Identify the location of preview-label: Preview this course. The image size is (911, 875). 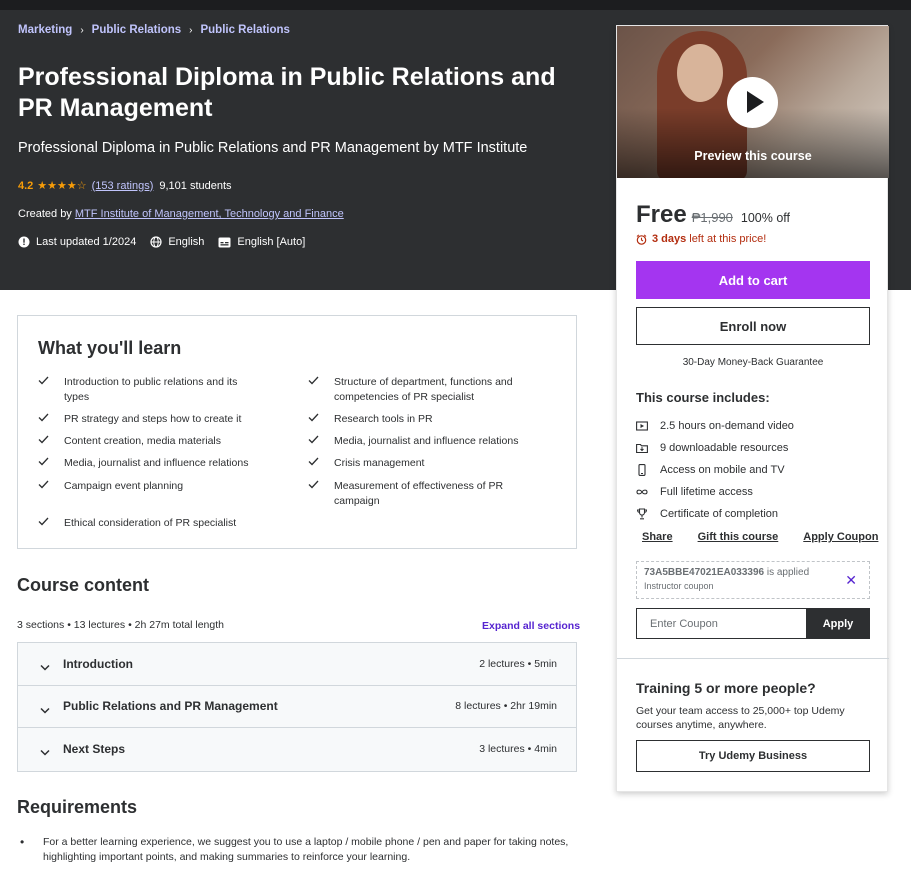
(753, 156).